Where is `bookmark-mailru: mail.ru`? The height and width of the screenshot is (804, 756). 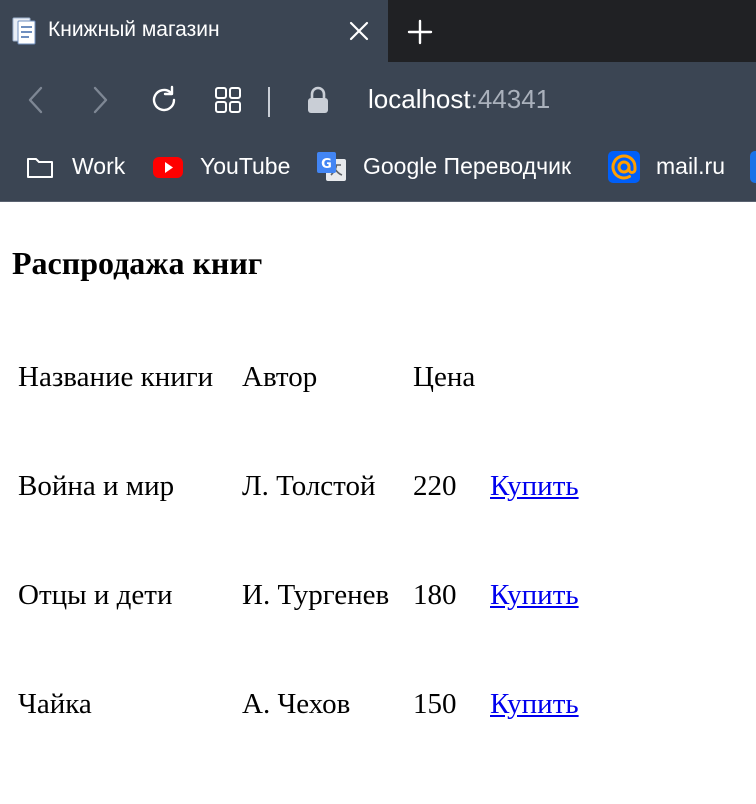 bookmark-mailru: mail.ru is located at coordinates (670, 168).